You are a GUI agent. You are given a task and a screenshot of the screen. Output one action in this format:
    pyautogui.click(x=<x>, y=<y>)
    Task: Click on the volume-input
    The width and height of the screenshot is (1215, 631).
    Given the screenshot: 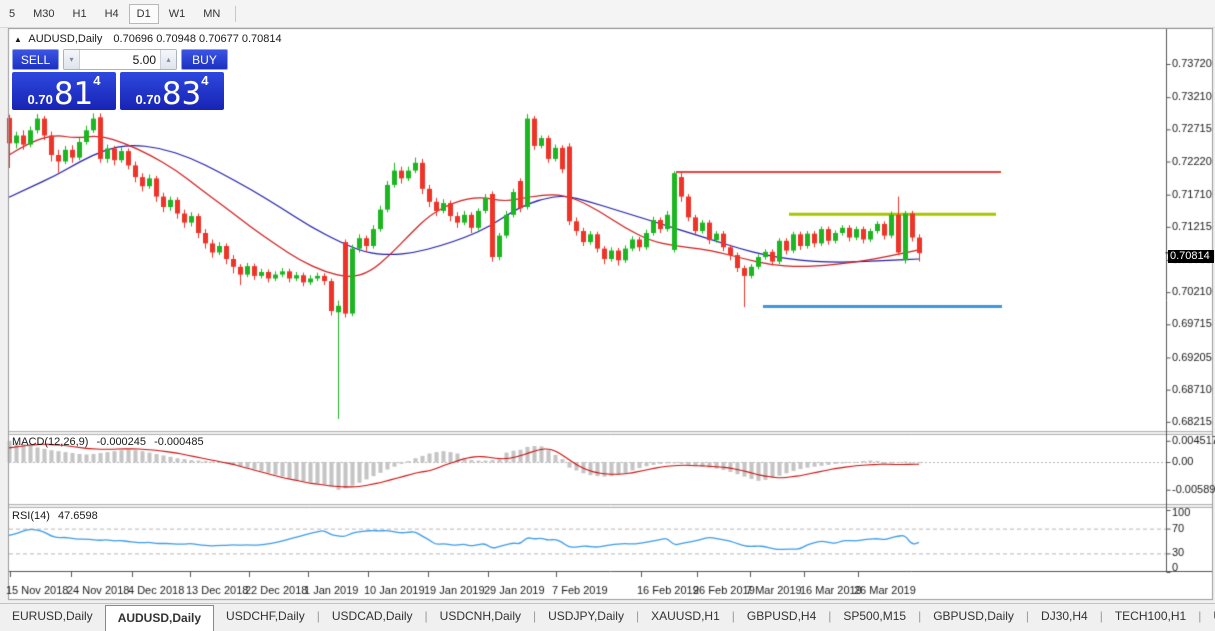 What is the action you would take?
    pyautogui.click(x=120, y=59)
    